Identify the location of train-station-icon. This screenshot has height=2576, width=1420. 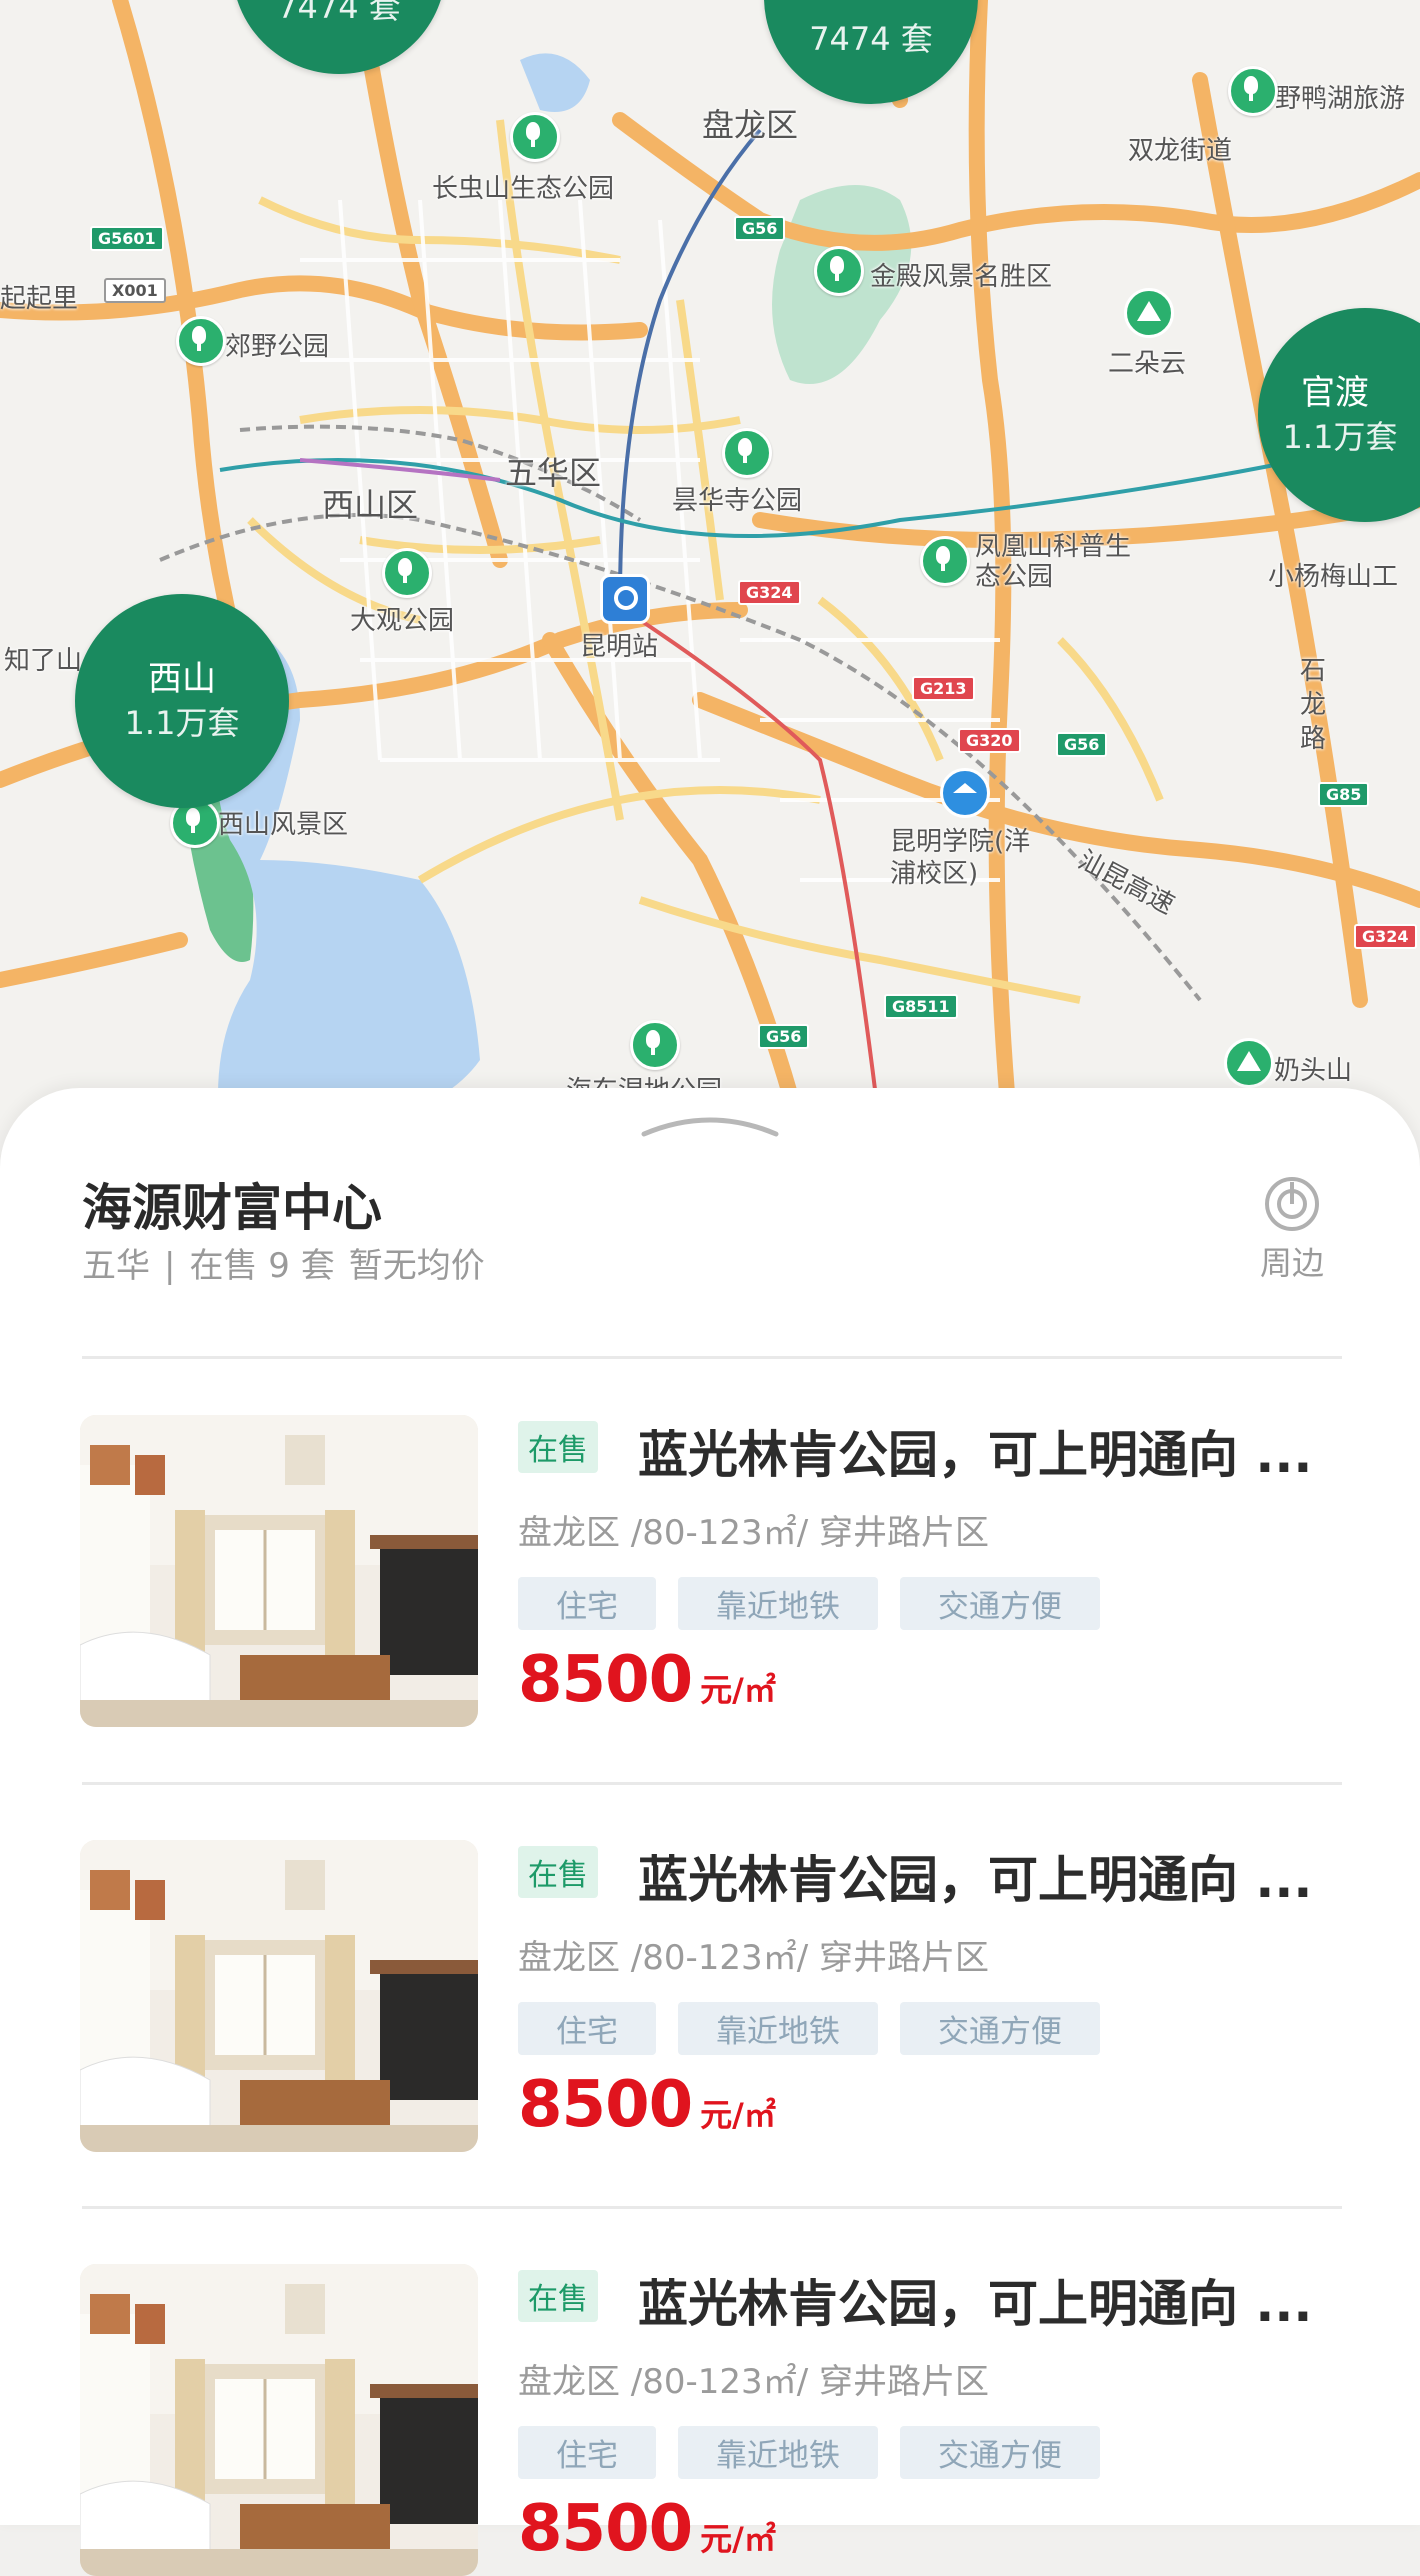
(625, 599).